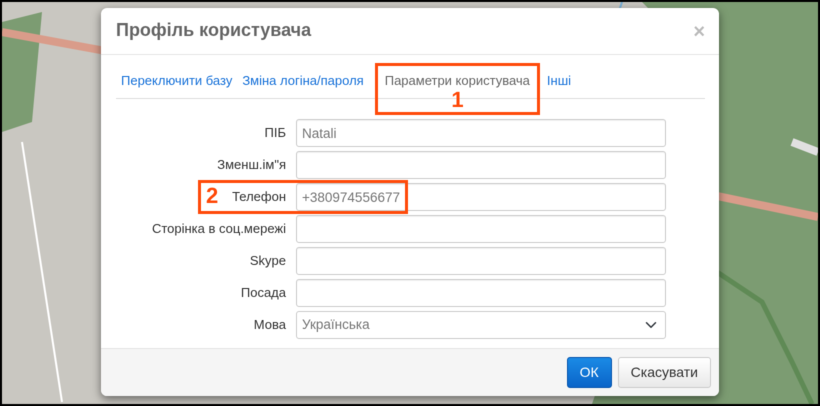 Image resolution: width=820 pixels, height=406 pixels. Describe the element at coordinates (303, 80) in the screenshot. I see `tab: Зміна логіна/пароля` at that location.